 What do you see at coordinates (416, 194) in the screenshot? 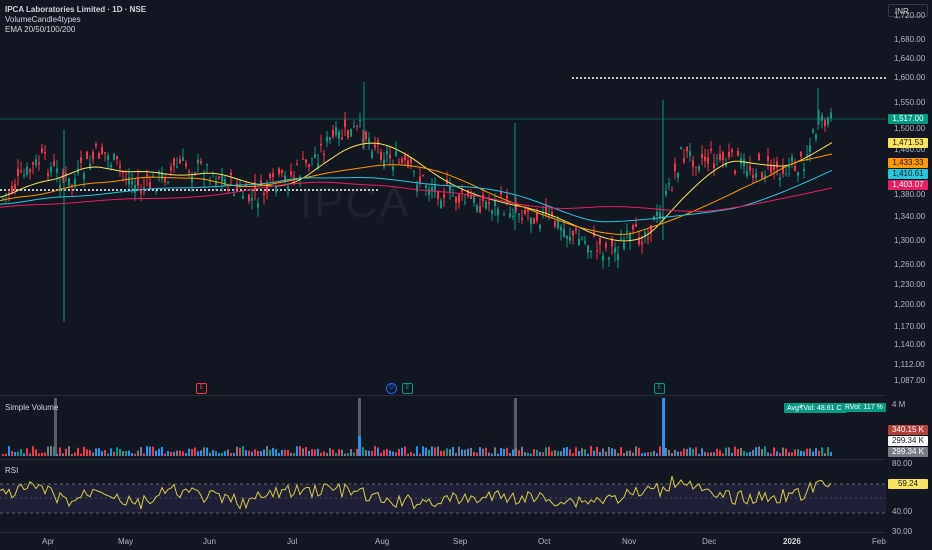
I see `ema50-line` at bounding box center [416, 194].